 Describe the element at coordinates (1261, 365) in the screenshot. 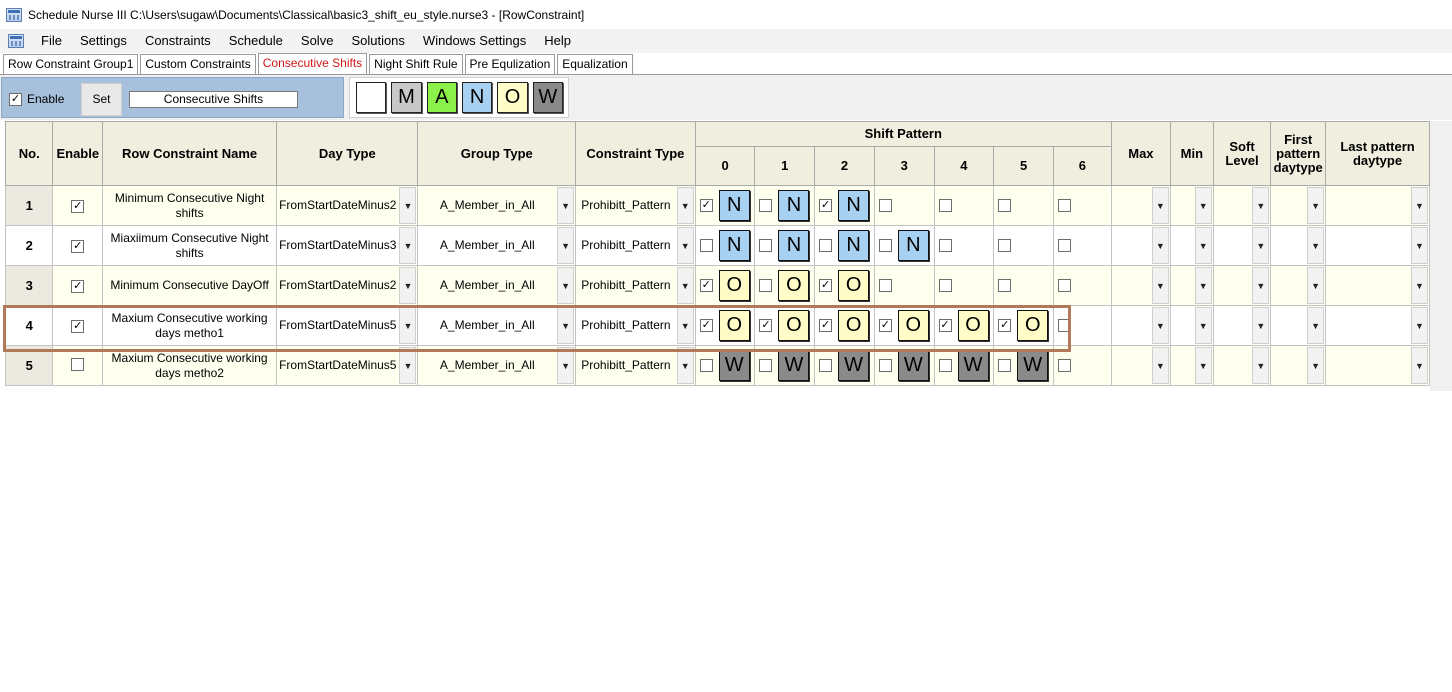

I see `row-soft-level-dropdown-arrow-icon: ▼` at that location.